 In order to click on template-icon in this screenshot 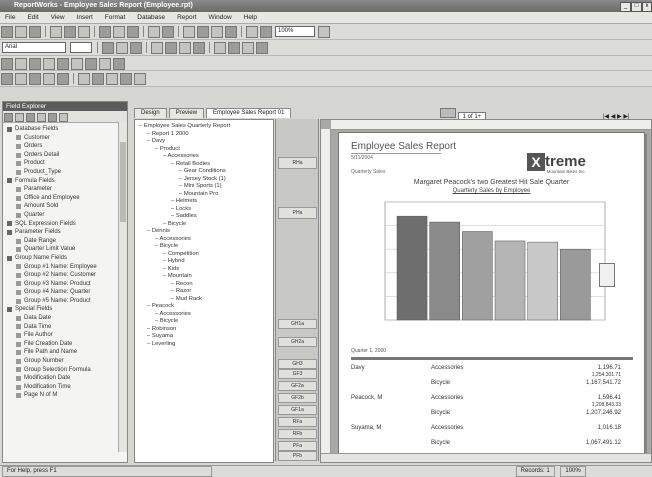, I will do `click(91, 64)`.